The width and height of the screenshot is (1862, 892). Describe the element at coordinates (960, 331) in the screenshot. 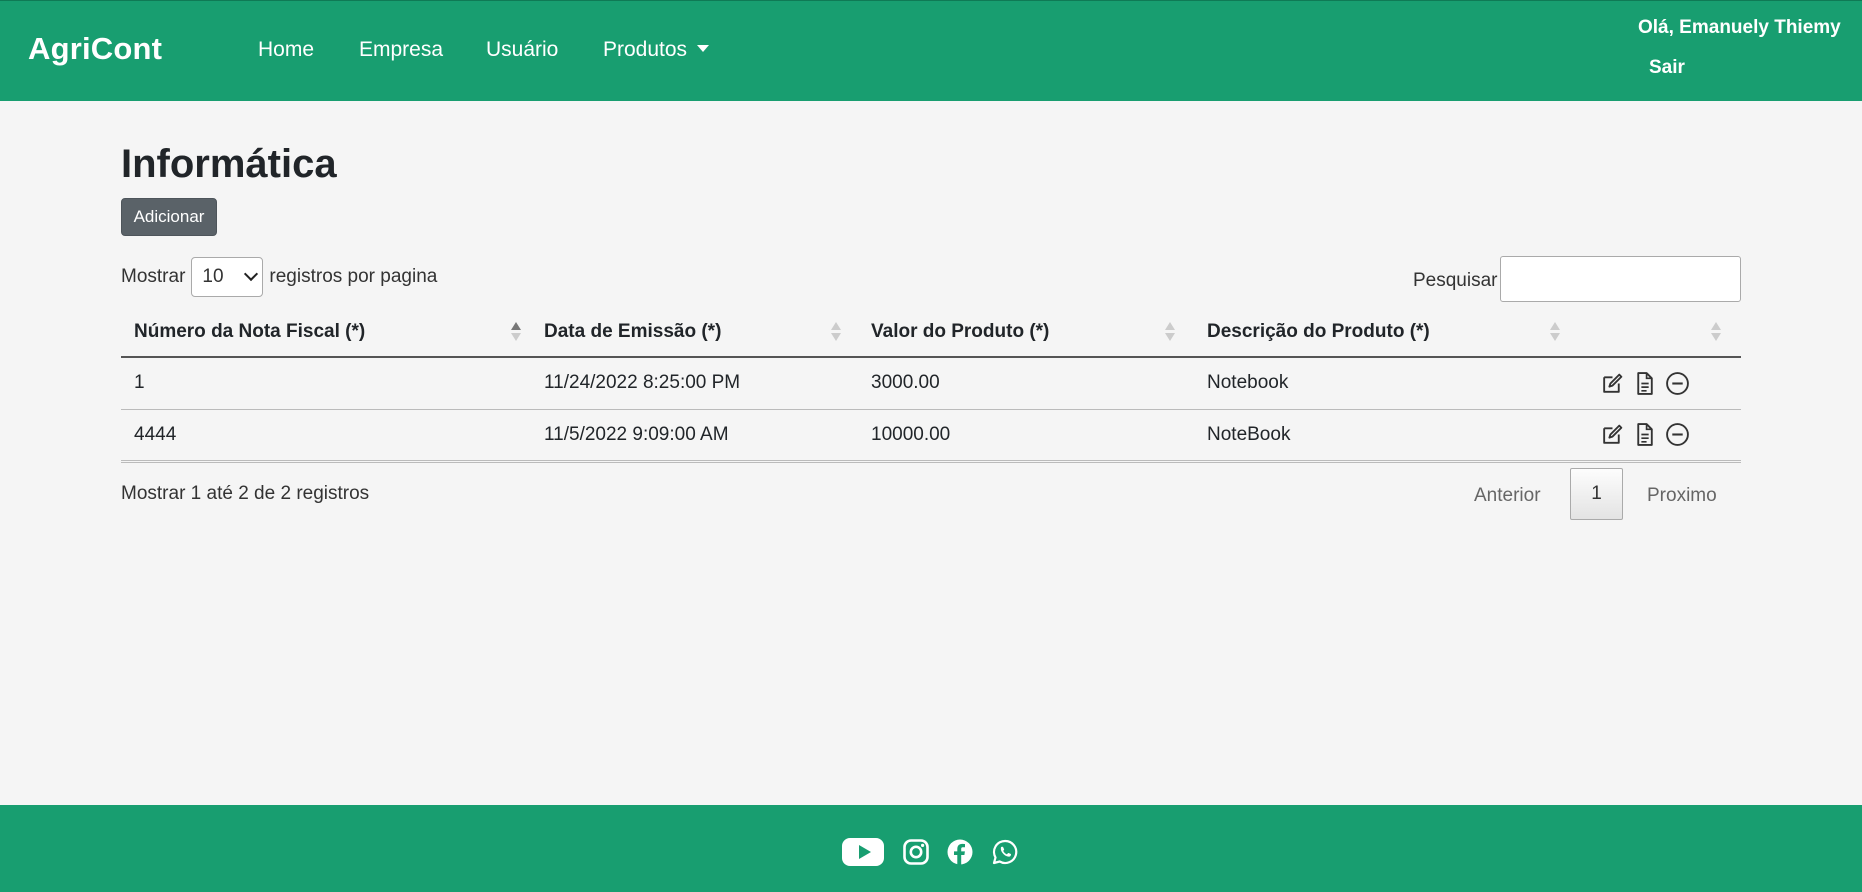

I see `column-header-label: Valor do Produto (*)` at that location.